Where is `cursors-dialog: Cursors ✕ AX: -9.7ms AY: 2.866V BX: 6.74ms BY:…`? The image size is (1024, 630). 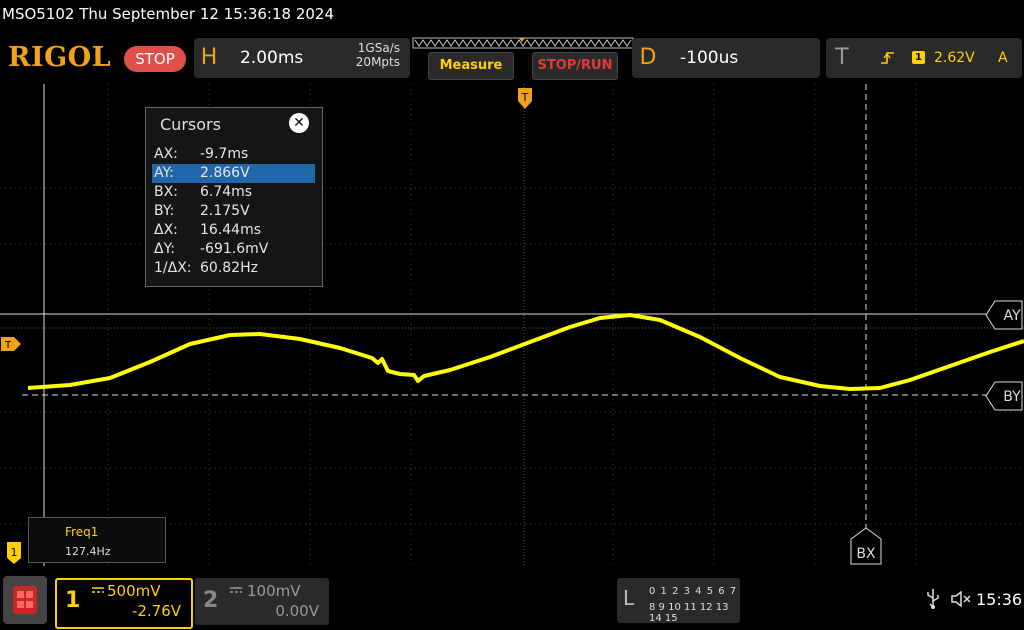 cursors-dialog: Cursors ✕ AX: -9.7ms AY: 2.866V BX: 6.74ms BY:… is located at coordinates (234, 197).